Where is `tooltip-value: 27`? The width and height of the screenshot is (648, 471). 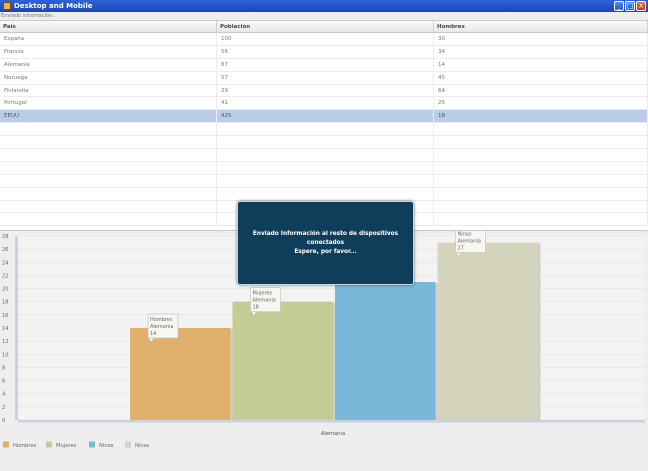
tooltip-value: 27 is located at coordinates (461, 249).